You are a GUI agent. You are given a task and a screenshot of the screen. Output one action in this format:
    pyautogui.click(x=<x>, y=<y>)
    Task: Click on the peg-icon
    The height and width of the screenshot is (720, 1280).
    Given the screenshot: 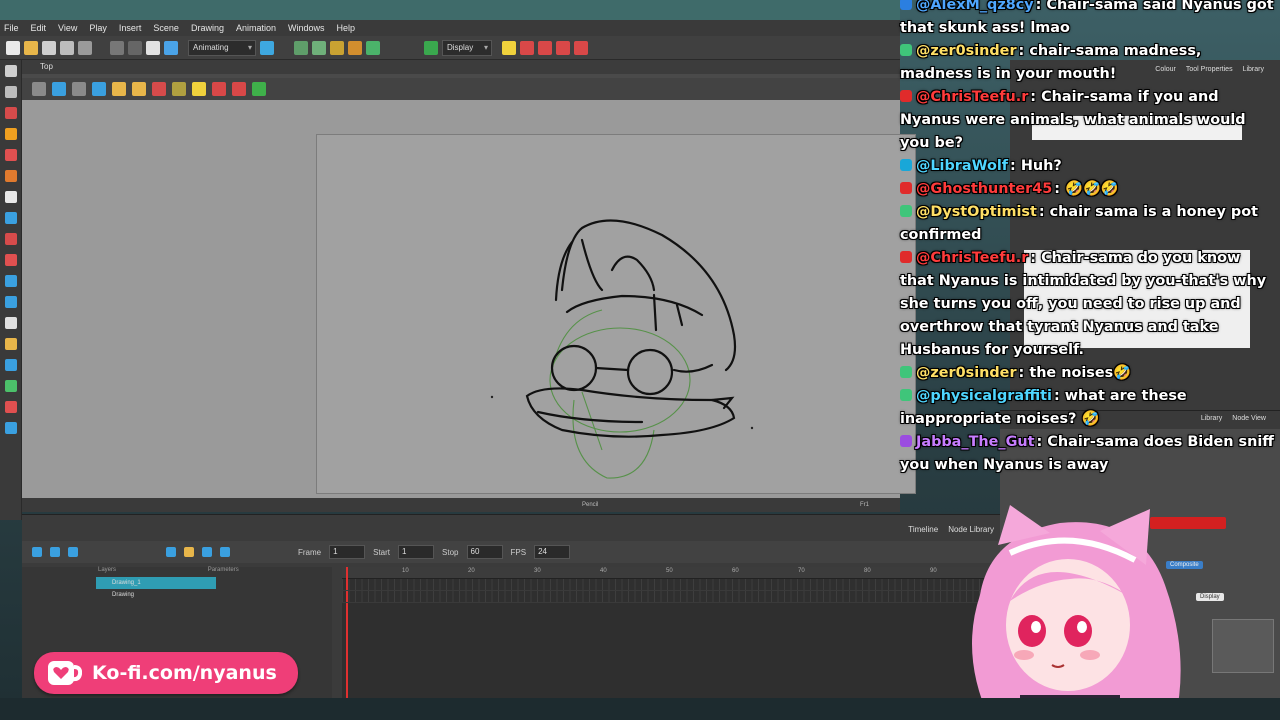 What is the action you would take?
    pyautogui.click(x=373, y=47)
    